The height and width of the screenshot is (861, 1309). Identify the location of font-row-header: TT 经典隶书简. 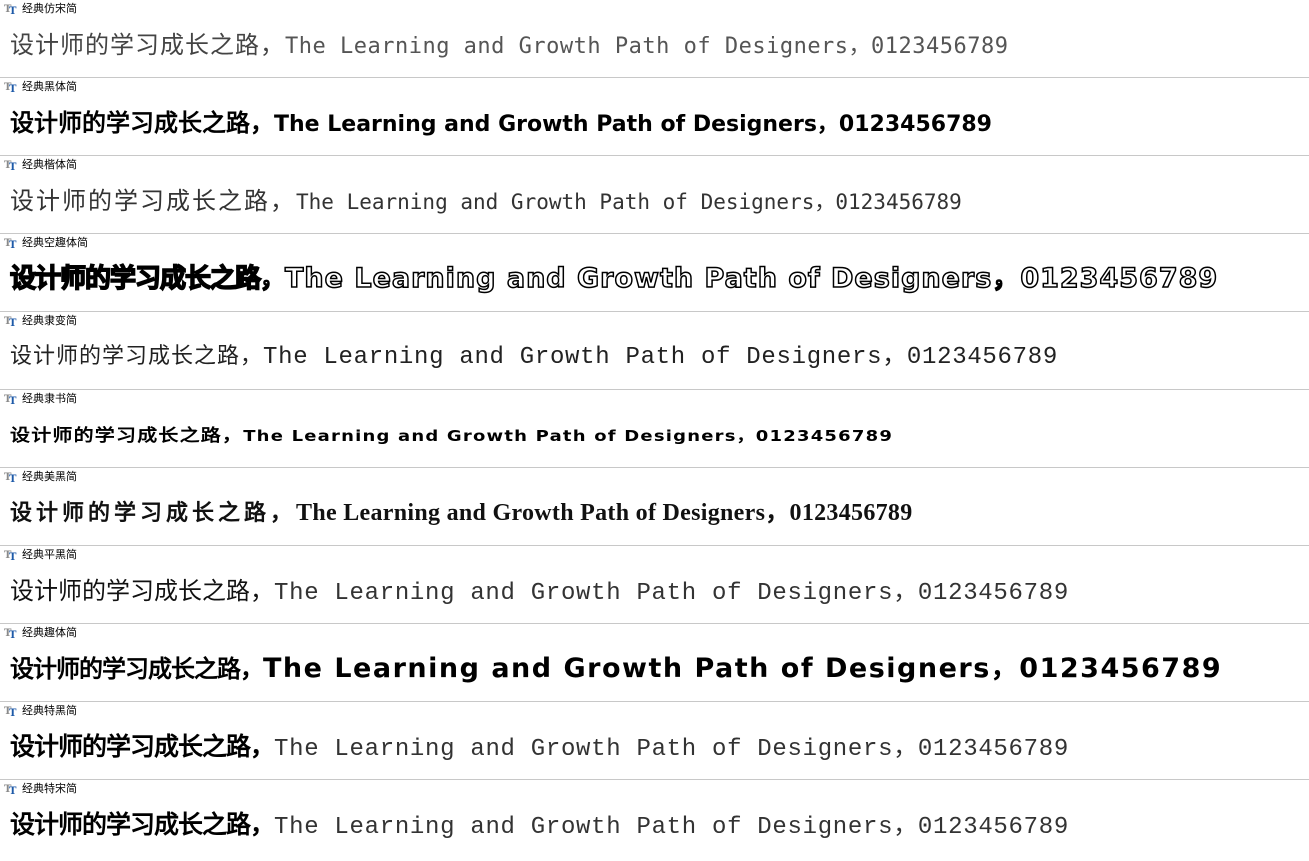
(40, 399).